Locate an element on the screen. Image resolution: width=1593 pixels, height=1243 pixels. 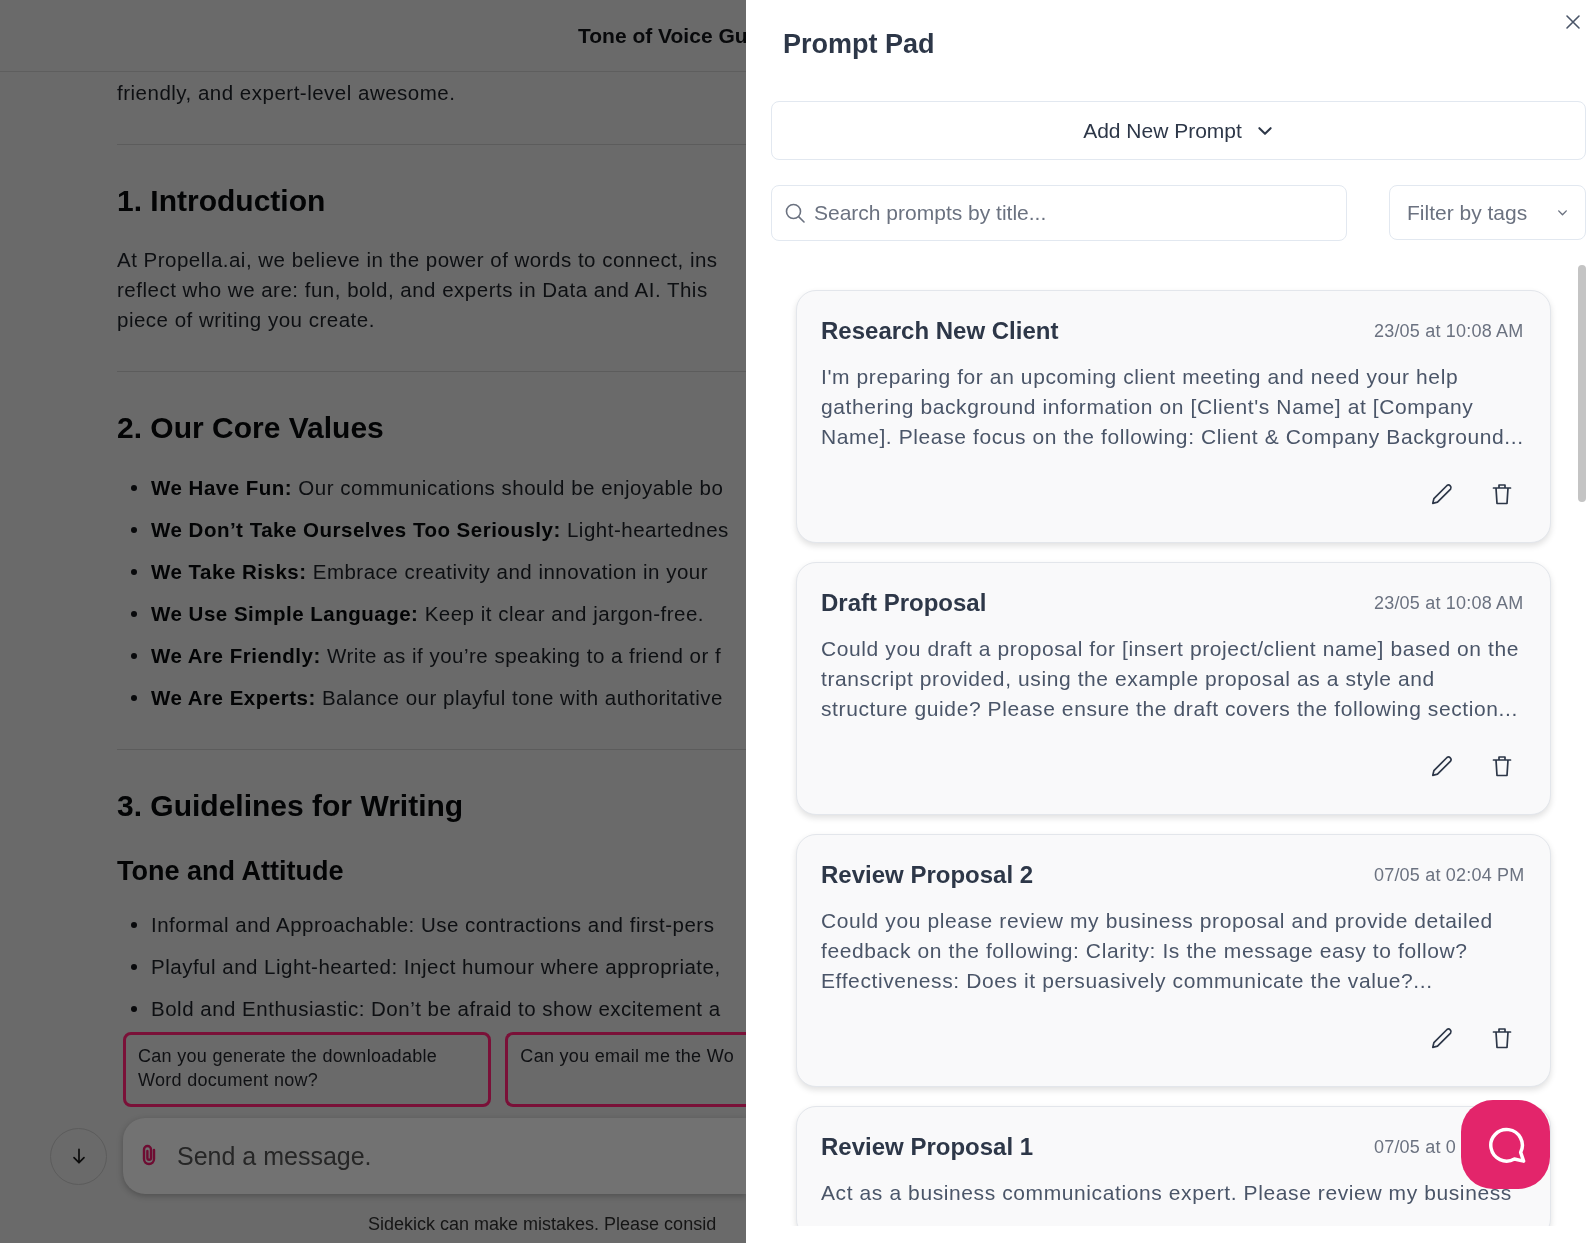
add-prompt-button: Add New Prompt is located at coordinates (1178, 130).